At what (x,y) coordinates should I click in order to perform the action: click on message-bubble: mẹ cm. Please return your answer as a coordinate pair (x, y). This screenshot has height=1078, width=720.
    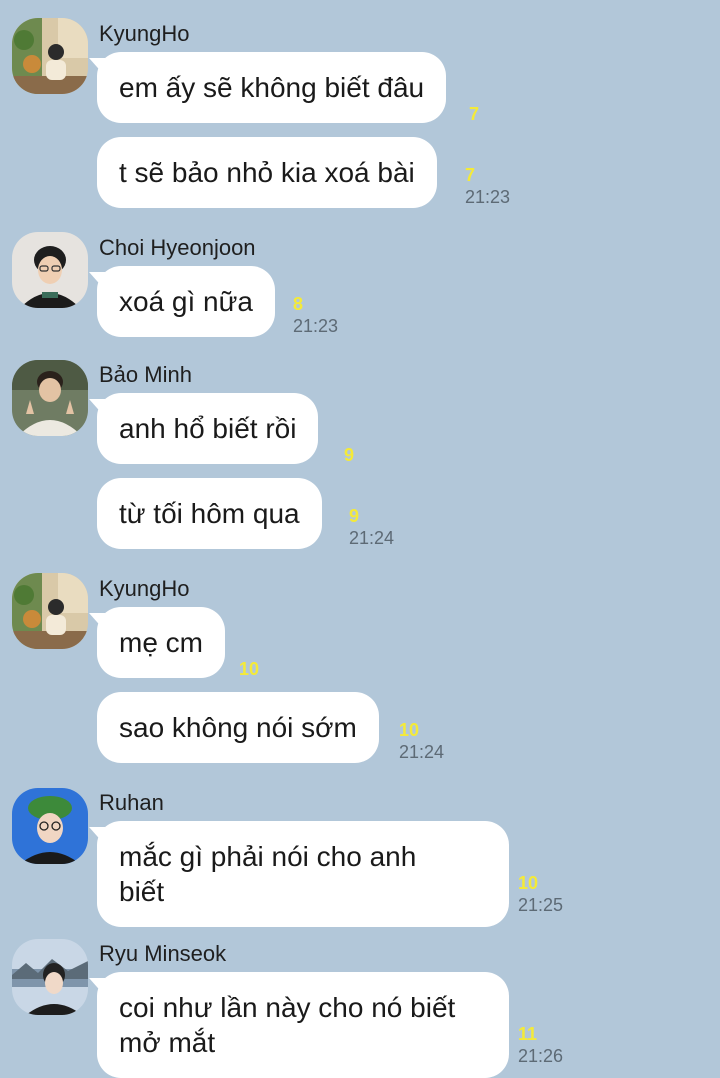
    Looking at the image, I should click on (157, 642).